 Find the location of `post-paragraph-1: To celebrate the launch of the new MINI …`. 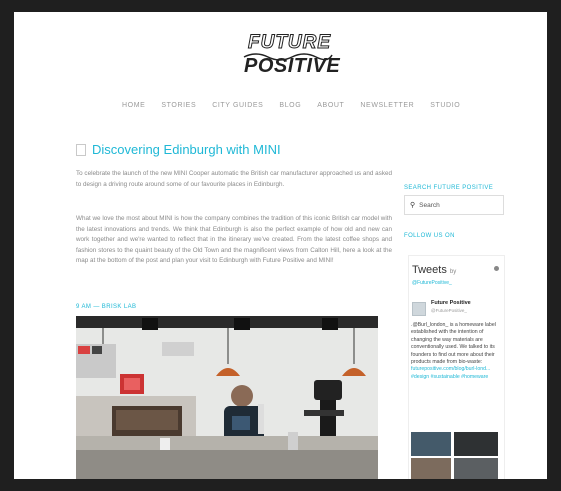

post-paragraph-1: To celebrate the launch of the new MINI … is located at coordinates (234, 179).